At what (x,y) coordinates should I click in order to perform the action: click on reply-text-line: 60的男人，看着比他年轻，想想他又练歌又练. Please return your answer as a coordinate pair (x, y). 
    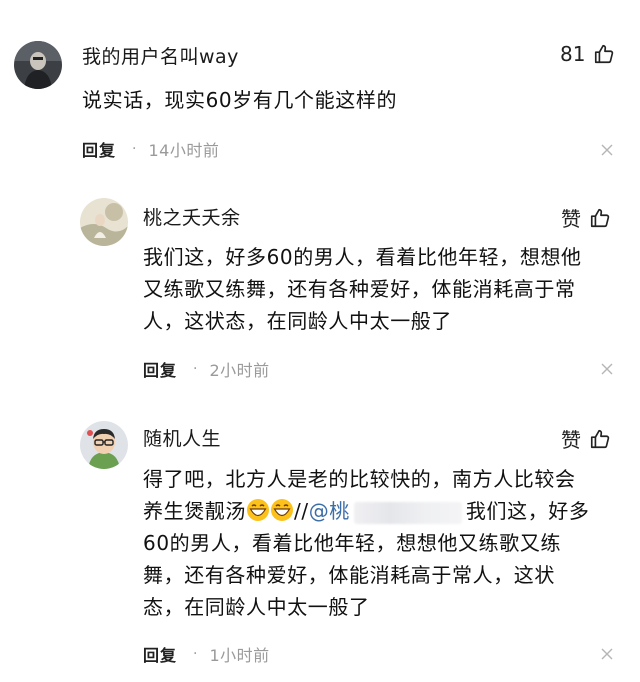
    Looking at the image, I should click on (352, 543).